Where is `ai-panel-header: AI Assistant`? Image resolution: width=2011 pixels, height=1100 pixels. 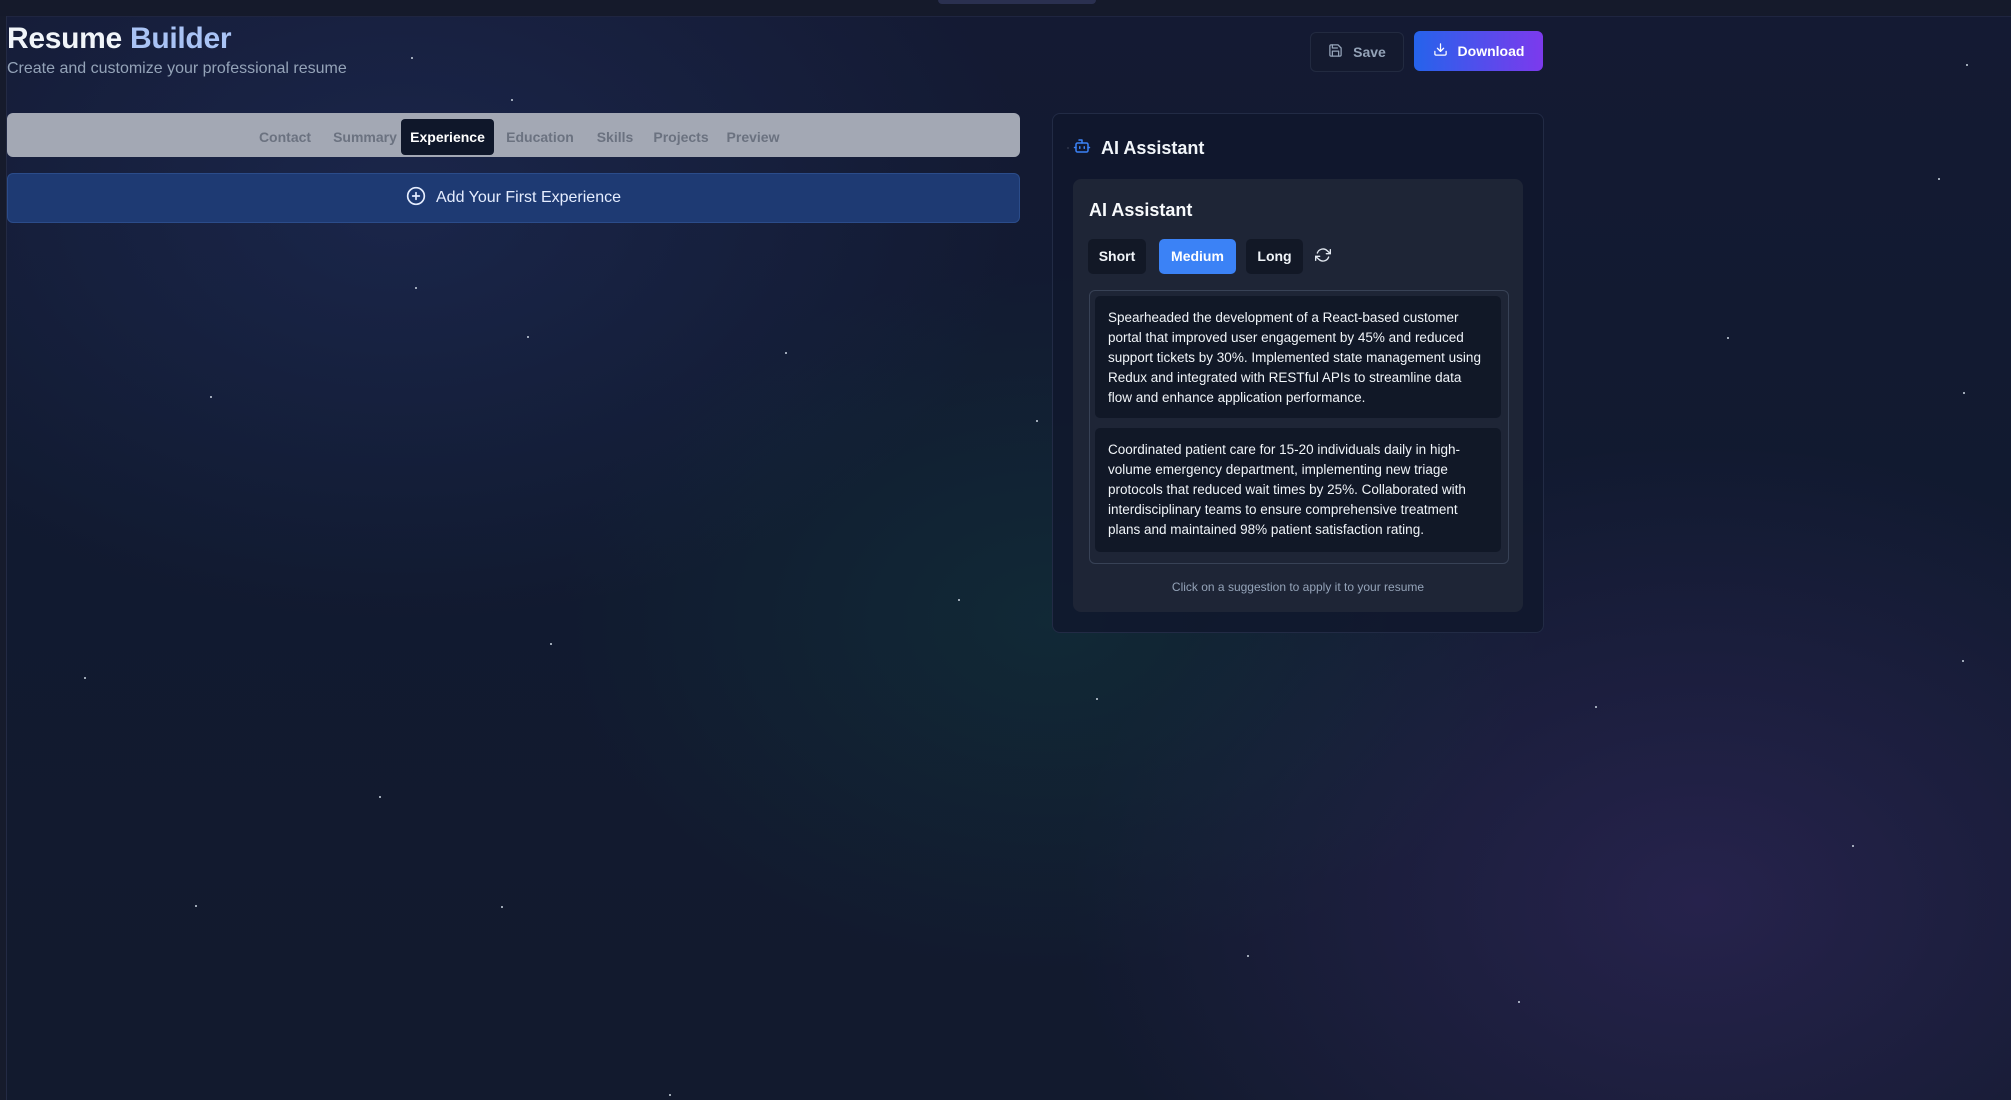 ai-panel-header: AI Assistant is located at coordinates (1138, 148).